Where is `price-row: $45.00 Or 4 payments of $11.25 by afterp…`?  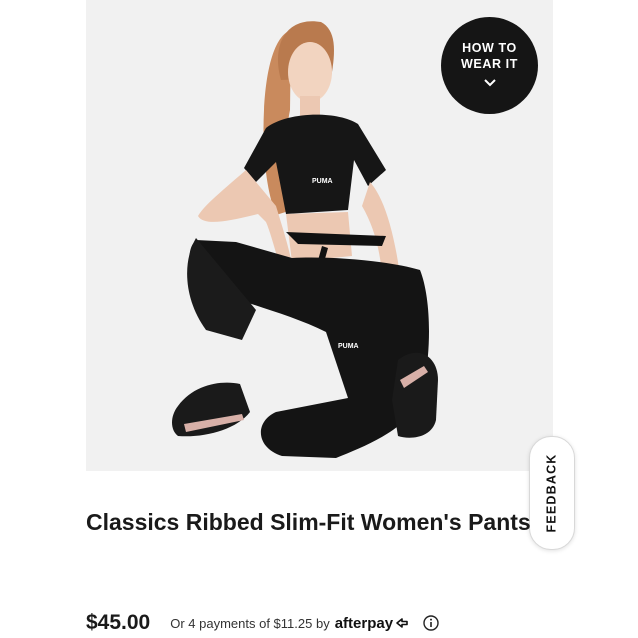
price-row: $45.00 Or 4 payments of $11.25 by afterp… is located at coordinates (262, 623).